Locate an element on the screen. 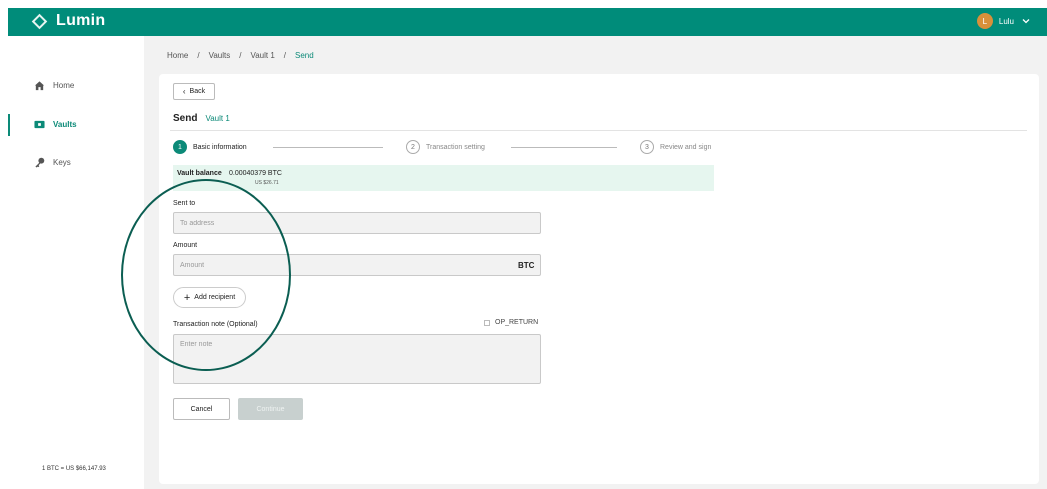 This screenshot has height=489, width=1047. page-title: Send is located at coordinates (185, 118).